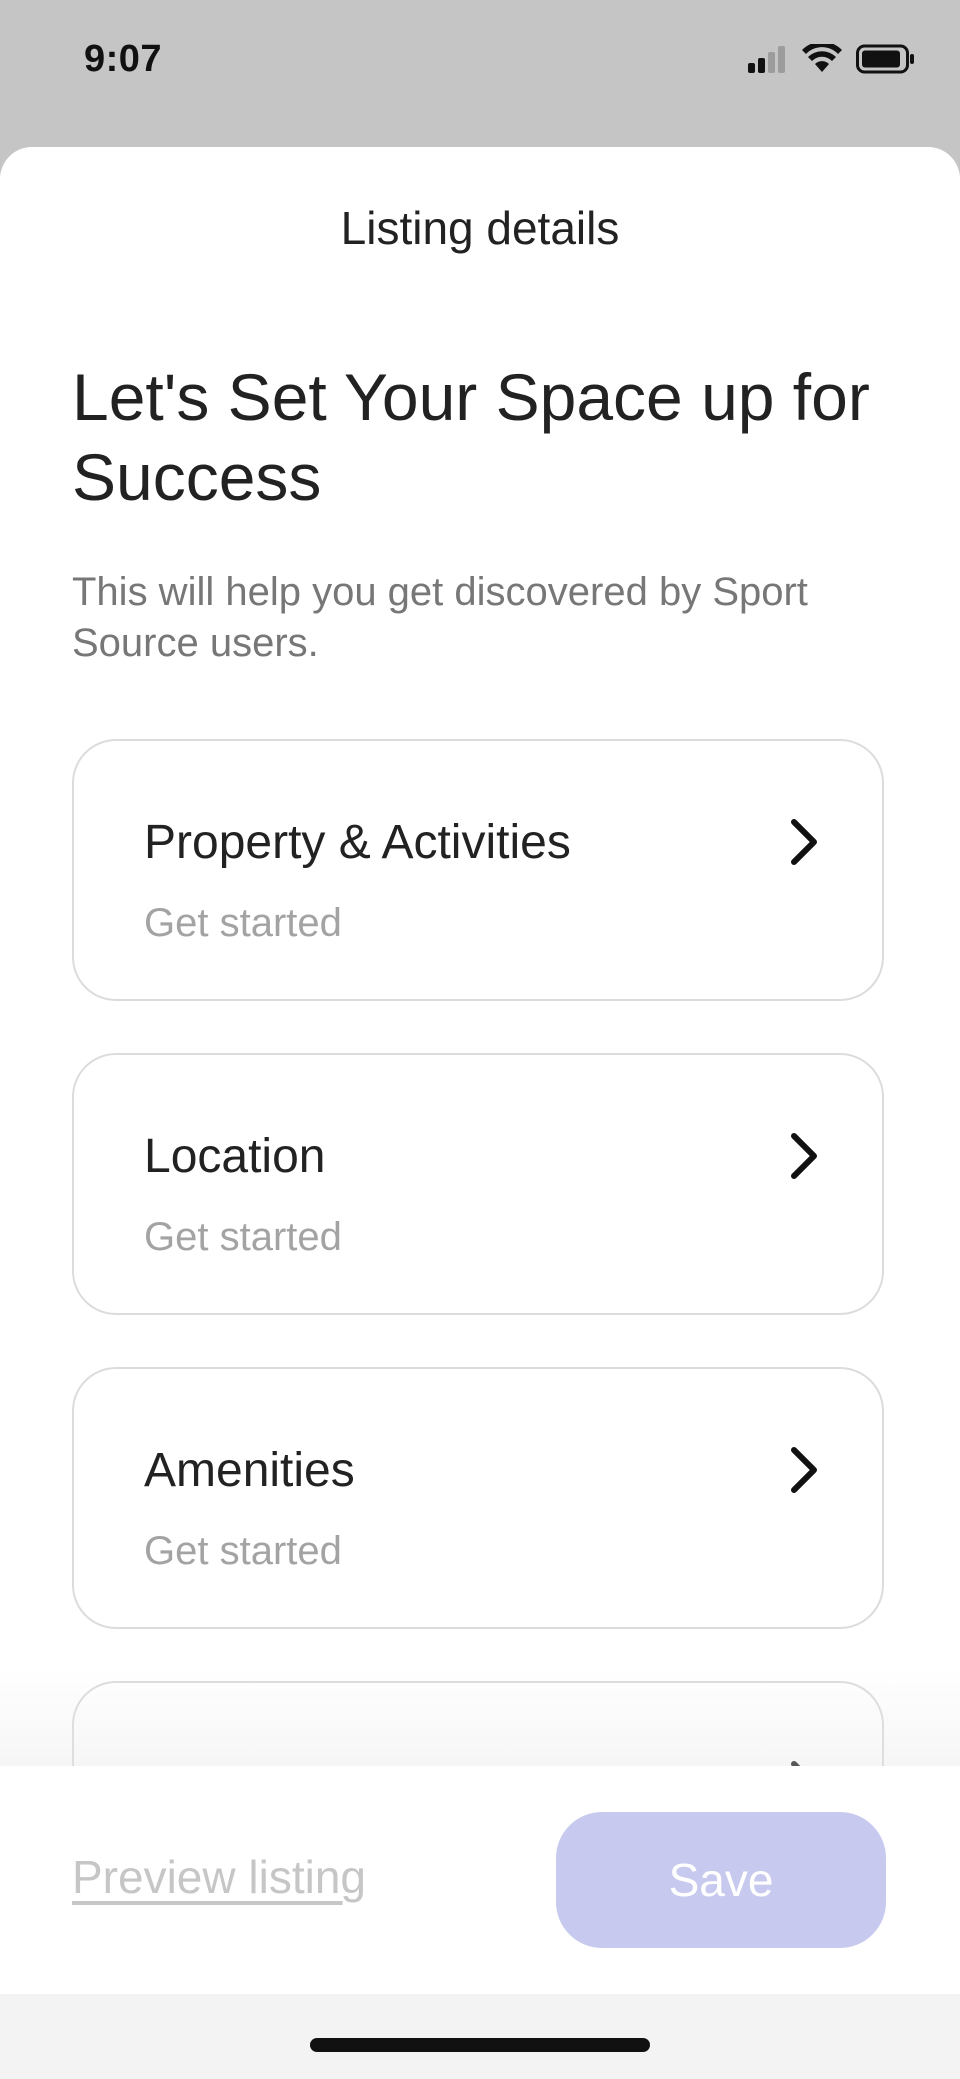  What do you see at coordinates (721, 1880) in the screenshot?
I see `save-button: Save` at bounding box center [721, 1880].